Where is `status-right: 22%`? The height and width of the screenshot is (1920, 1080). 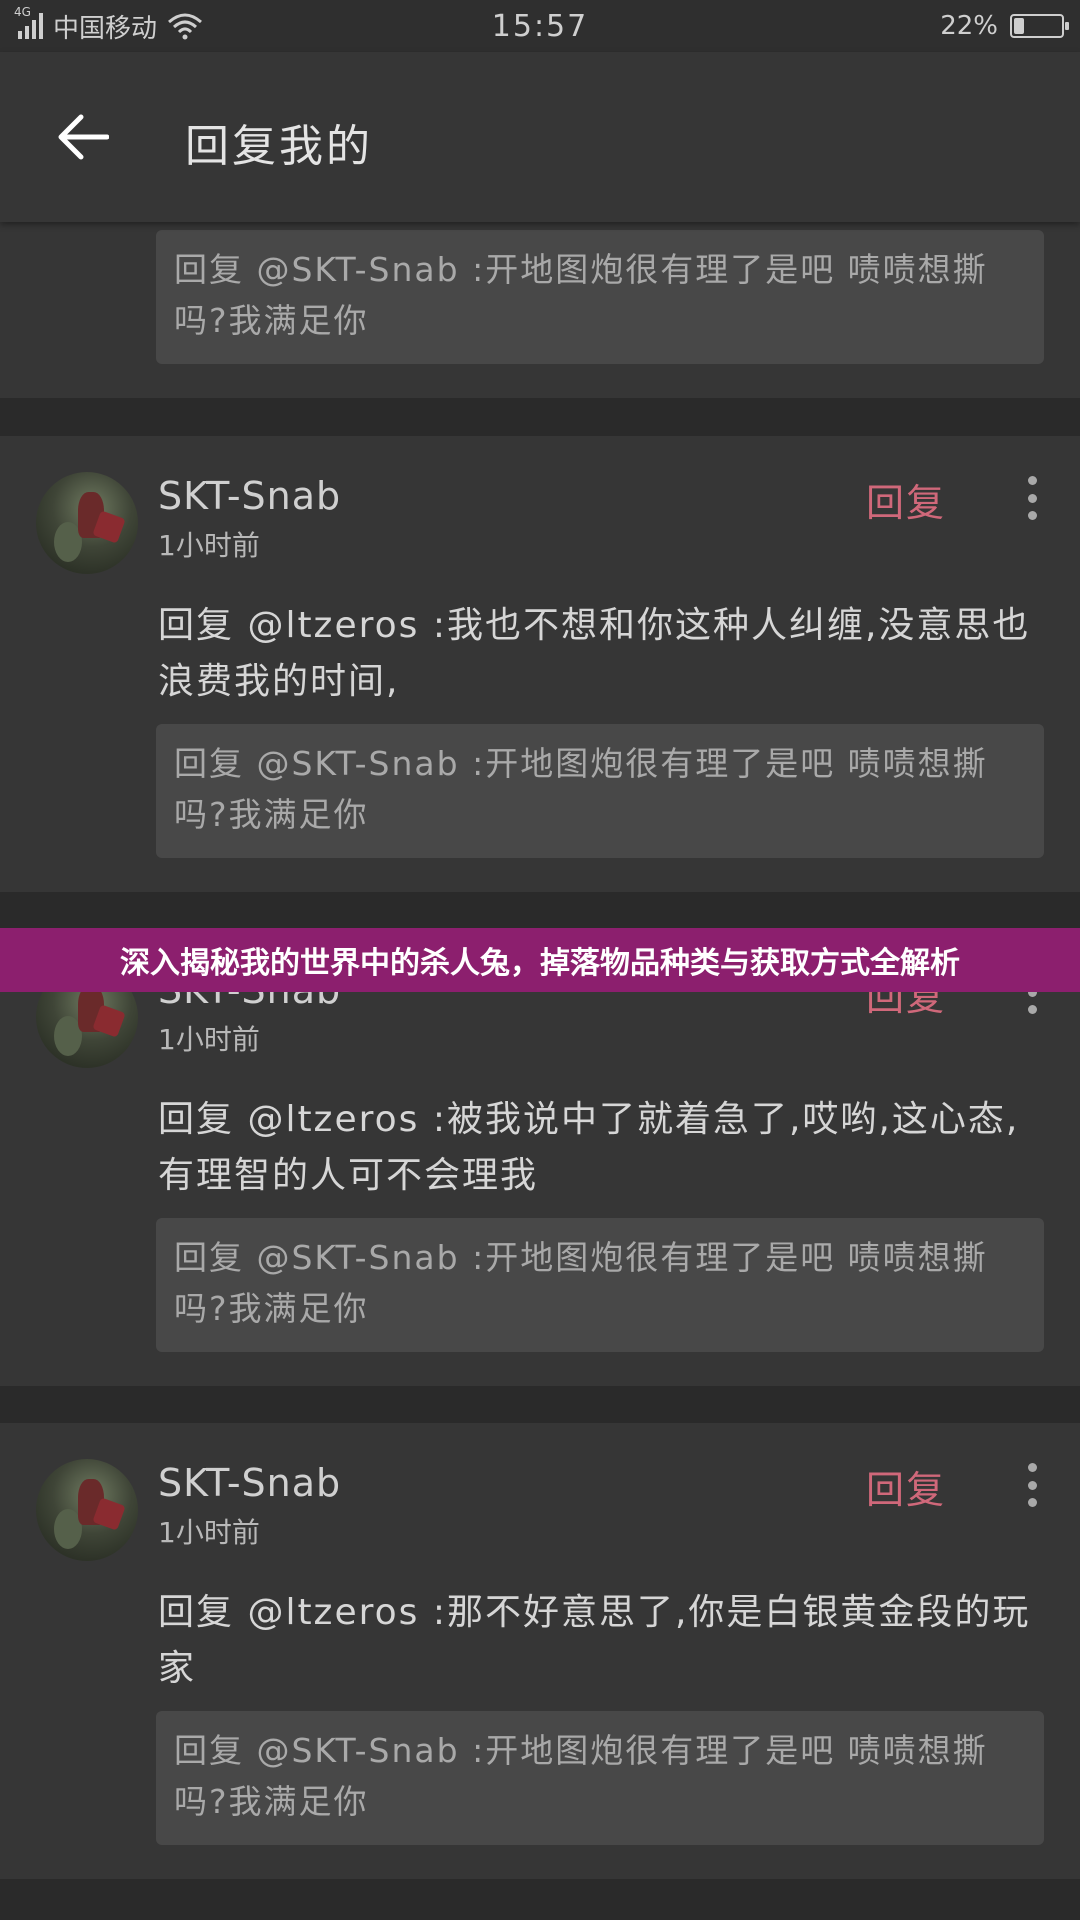
status-right: 22% is located at coordinates (1004, 26).